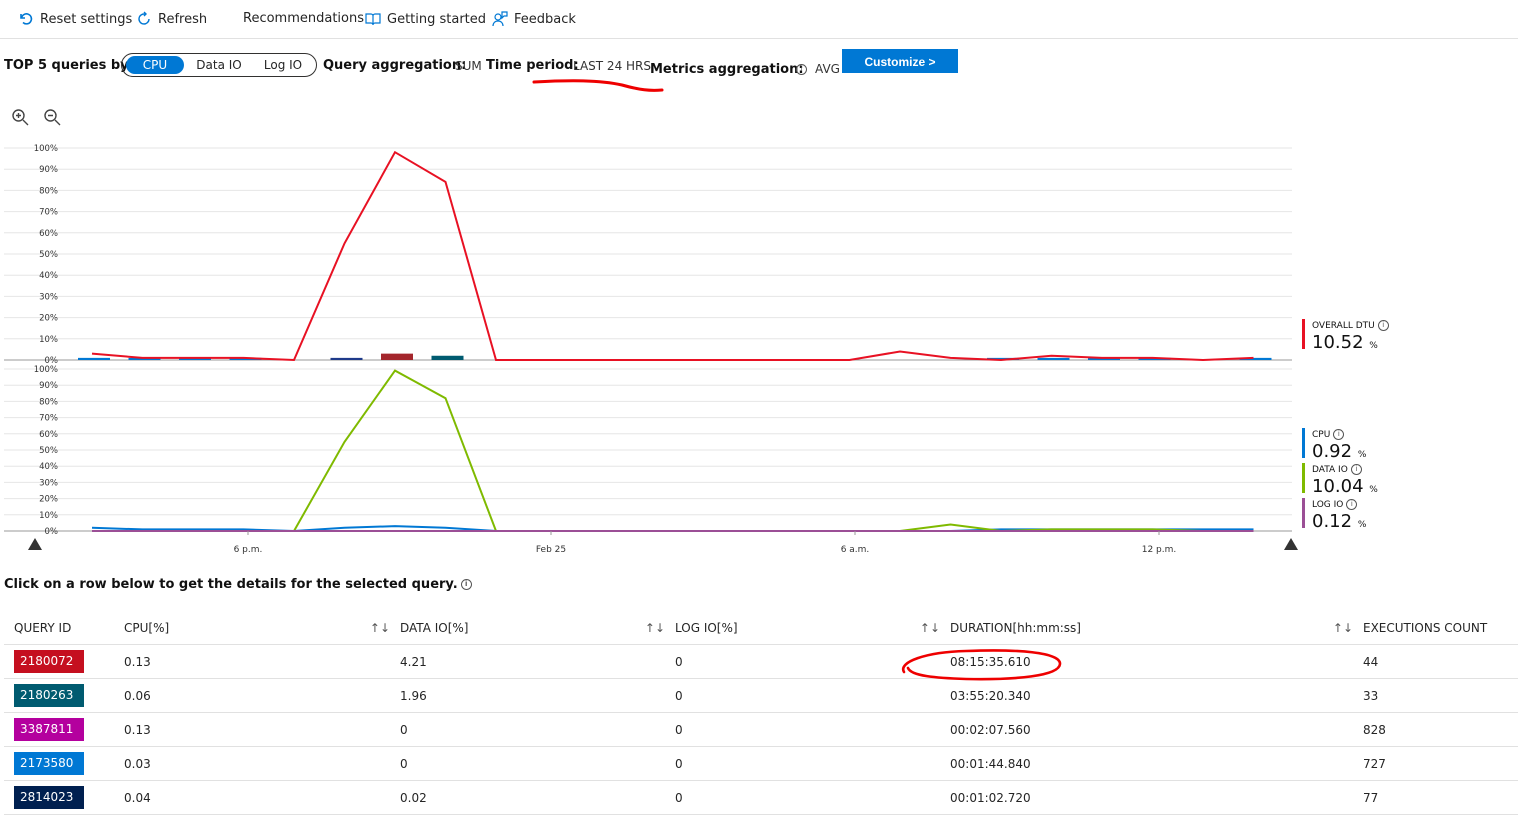  I want to click on legend-label-data-io-text: DATA IO, so click(1330, 470).